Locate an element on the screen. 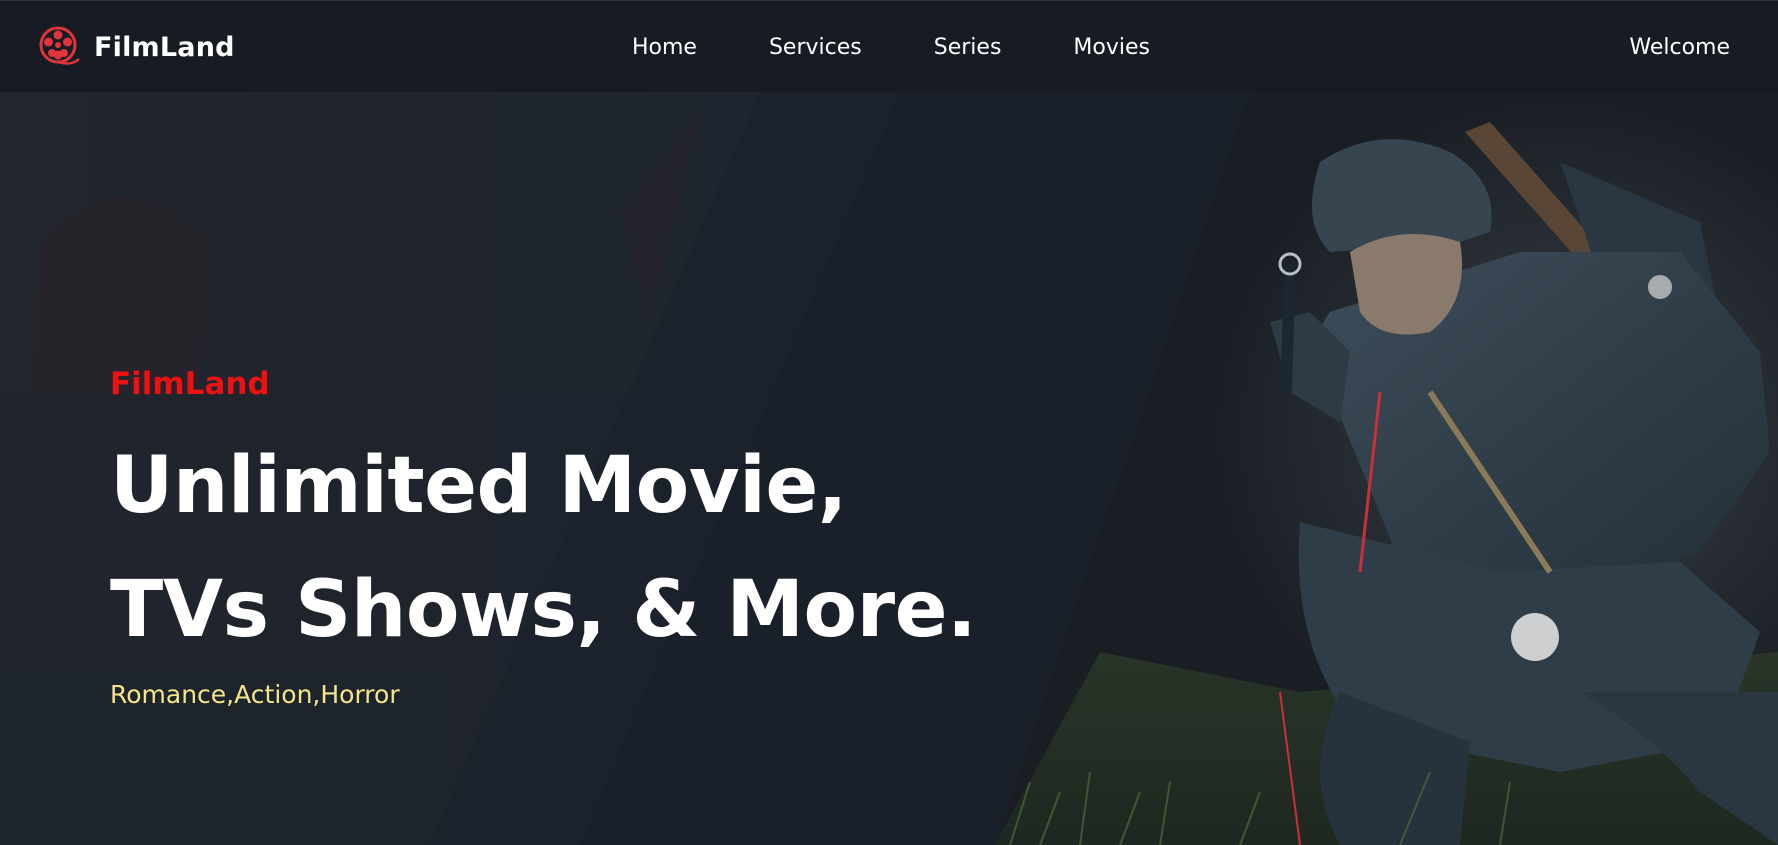 The width and height of the screenshot is (1778, 845). logo-text: FilmLand is located at coordinates (164, 47).